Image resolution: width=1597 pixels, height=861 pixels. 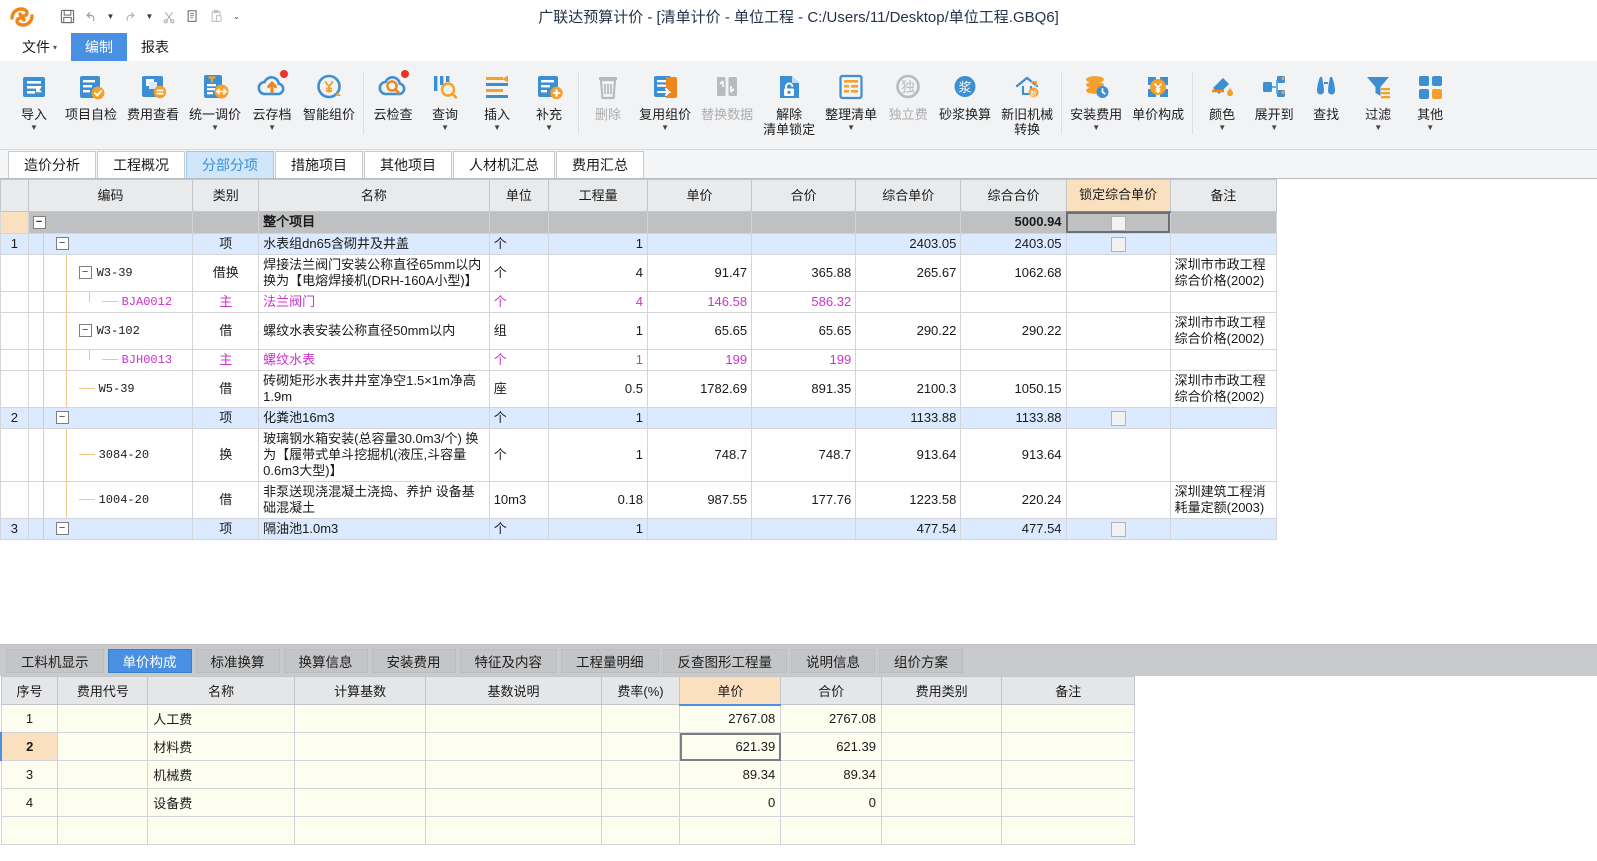 I want to click on lock-checkbox, so click(x=1118, y=244).